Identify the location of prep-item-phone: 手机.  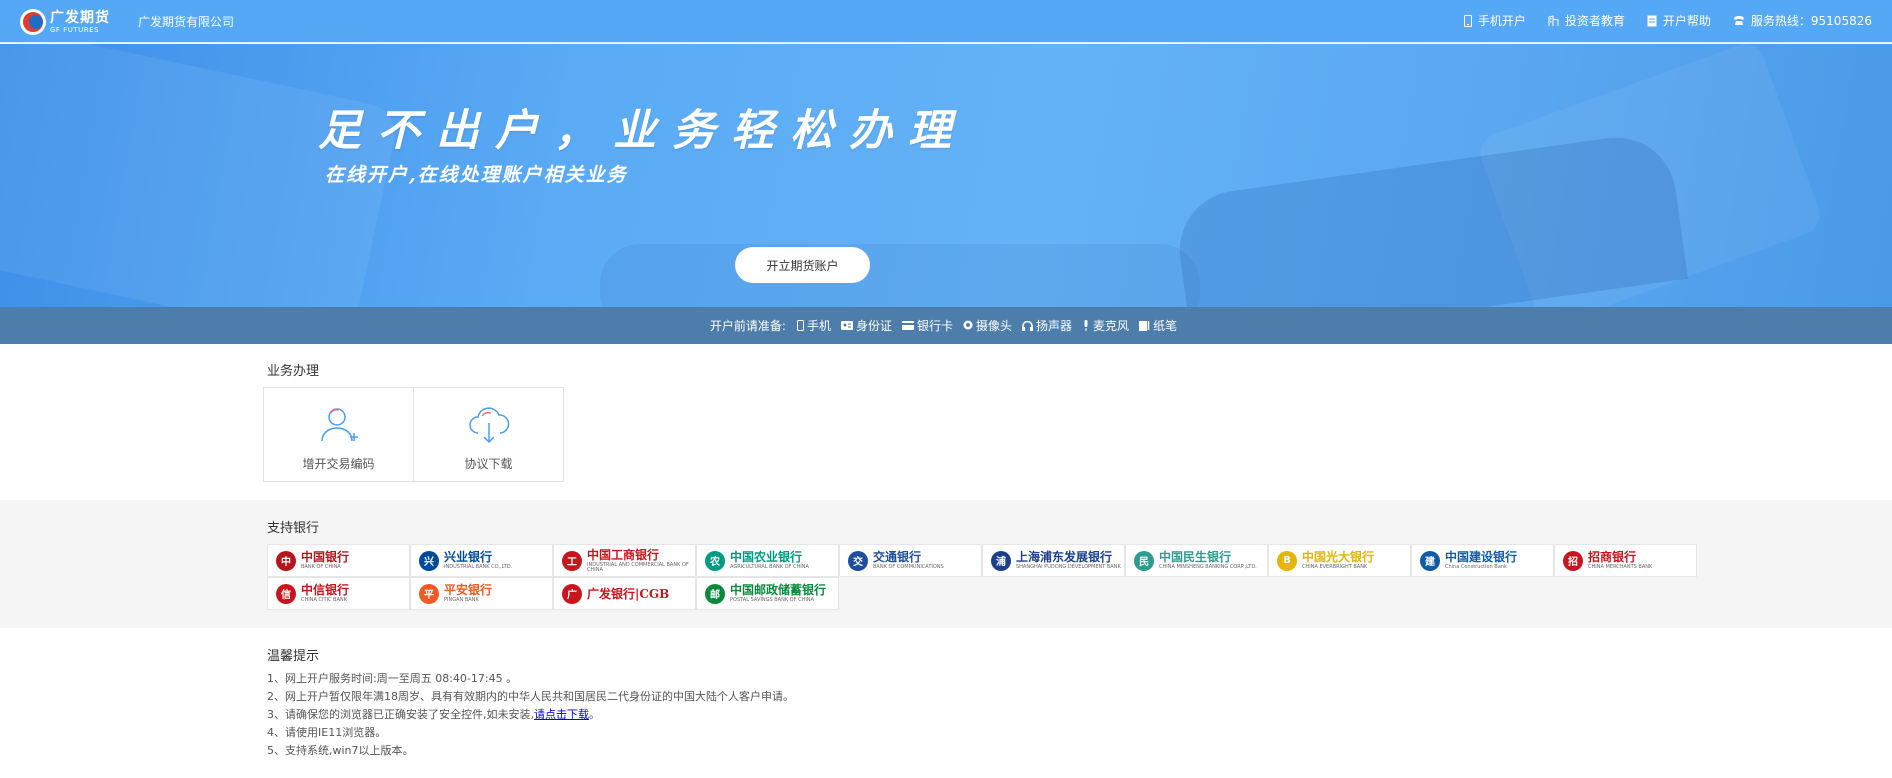
(813, 325).